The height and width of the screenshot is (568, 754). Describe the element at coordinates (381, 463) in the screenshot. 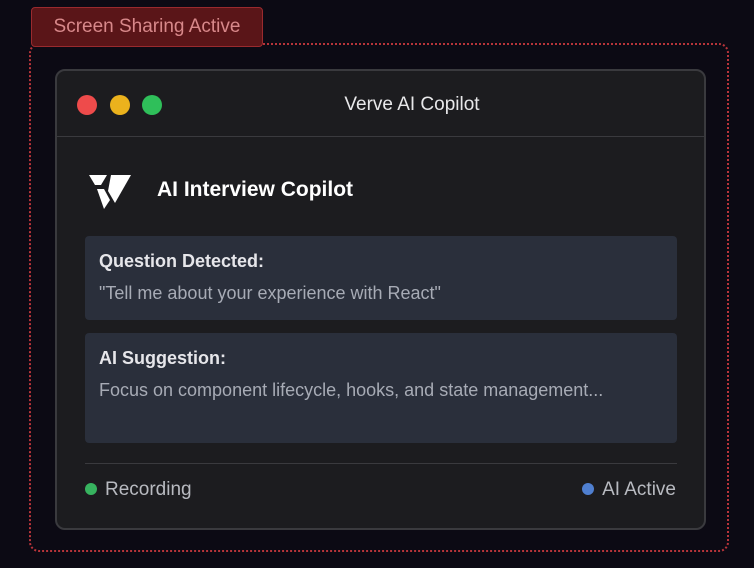

I see `status-divider` at that location.